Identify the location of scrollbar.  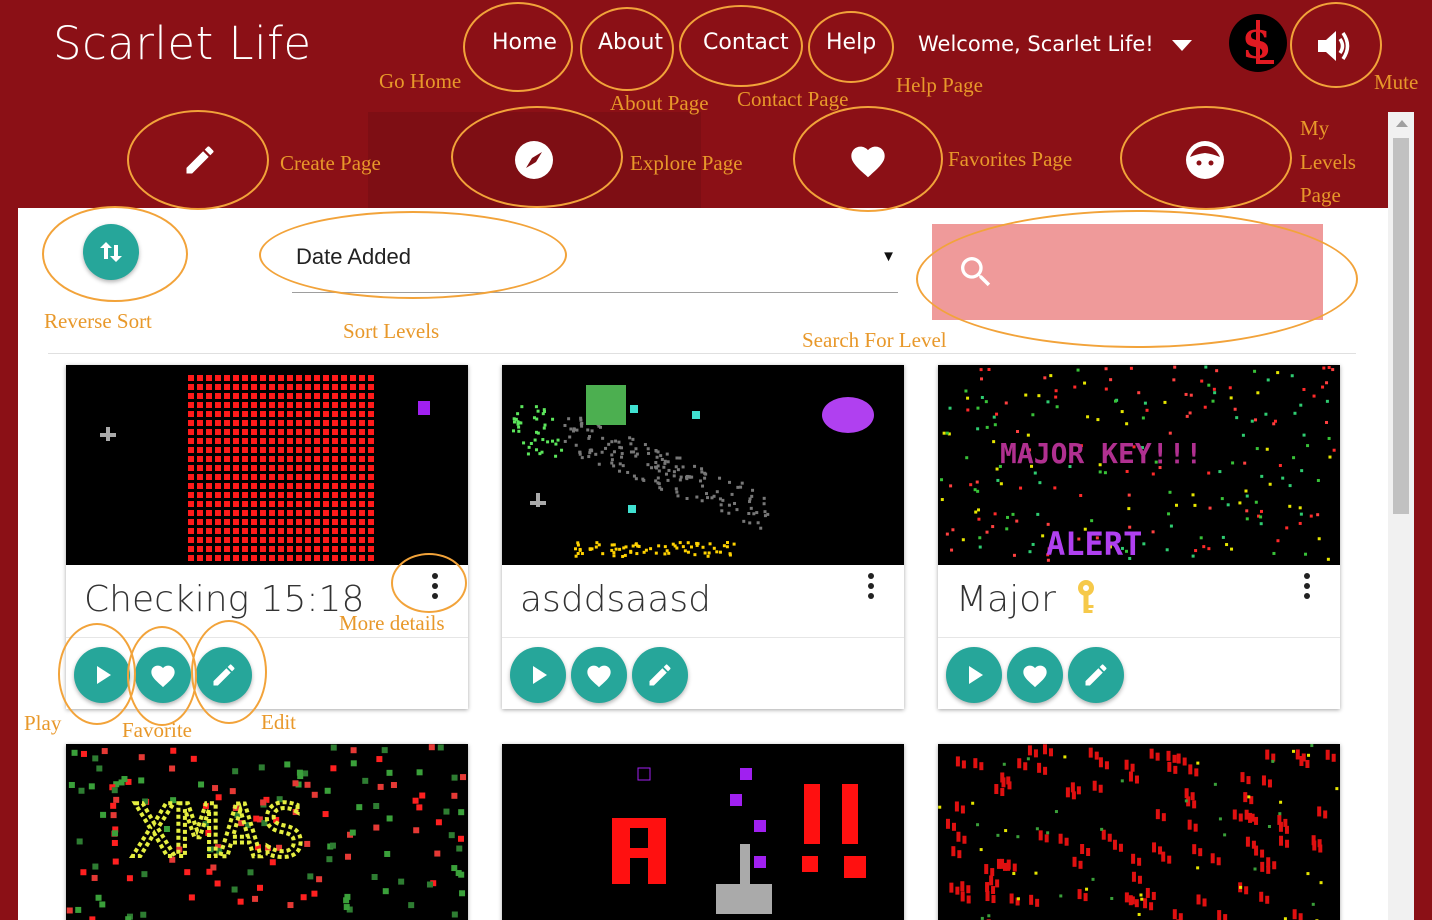
(1401, 516).